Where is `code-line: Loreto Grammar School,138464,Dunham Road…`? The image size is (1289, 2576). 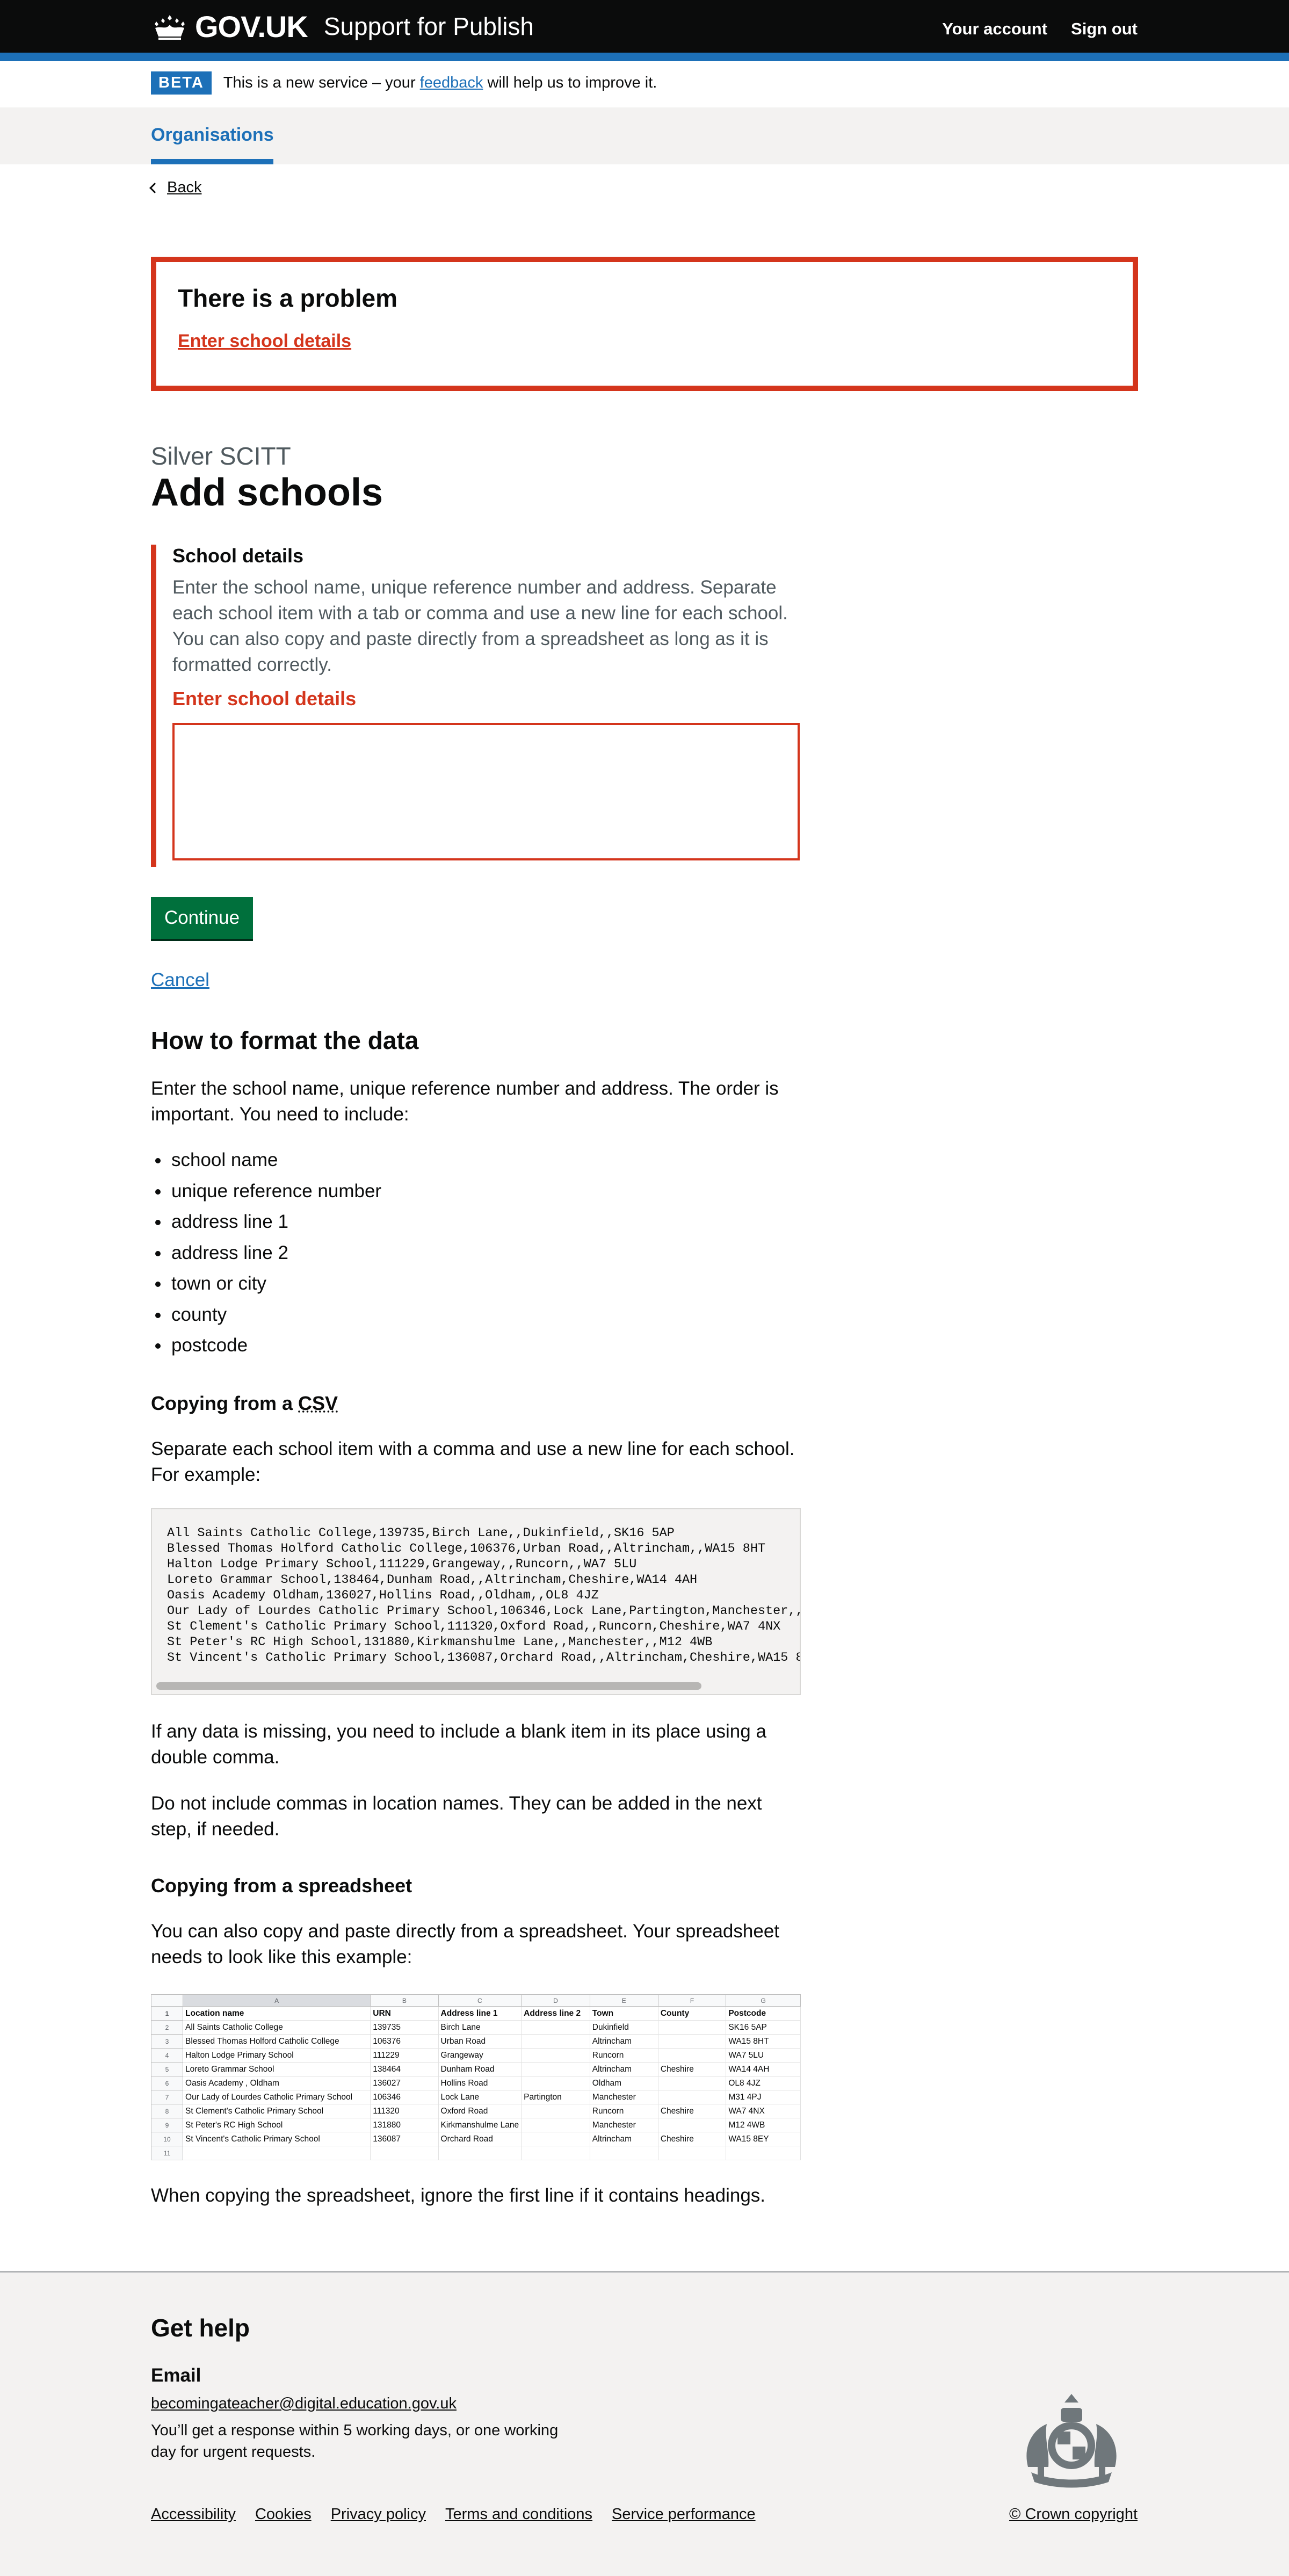 code-line: Loreto Grammar School,138464,Dunham Road… is located at coordinates (433, 1580).